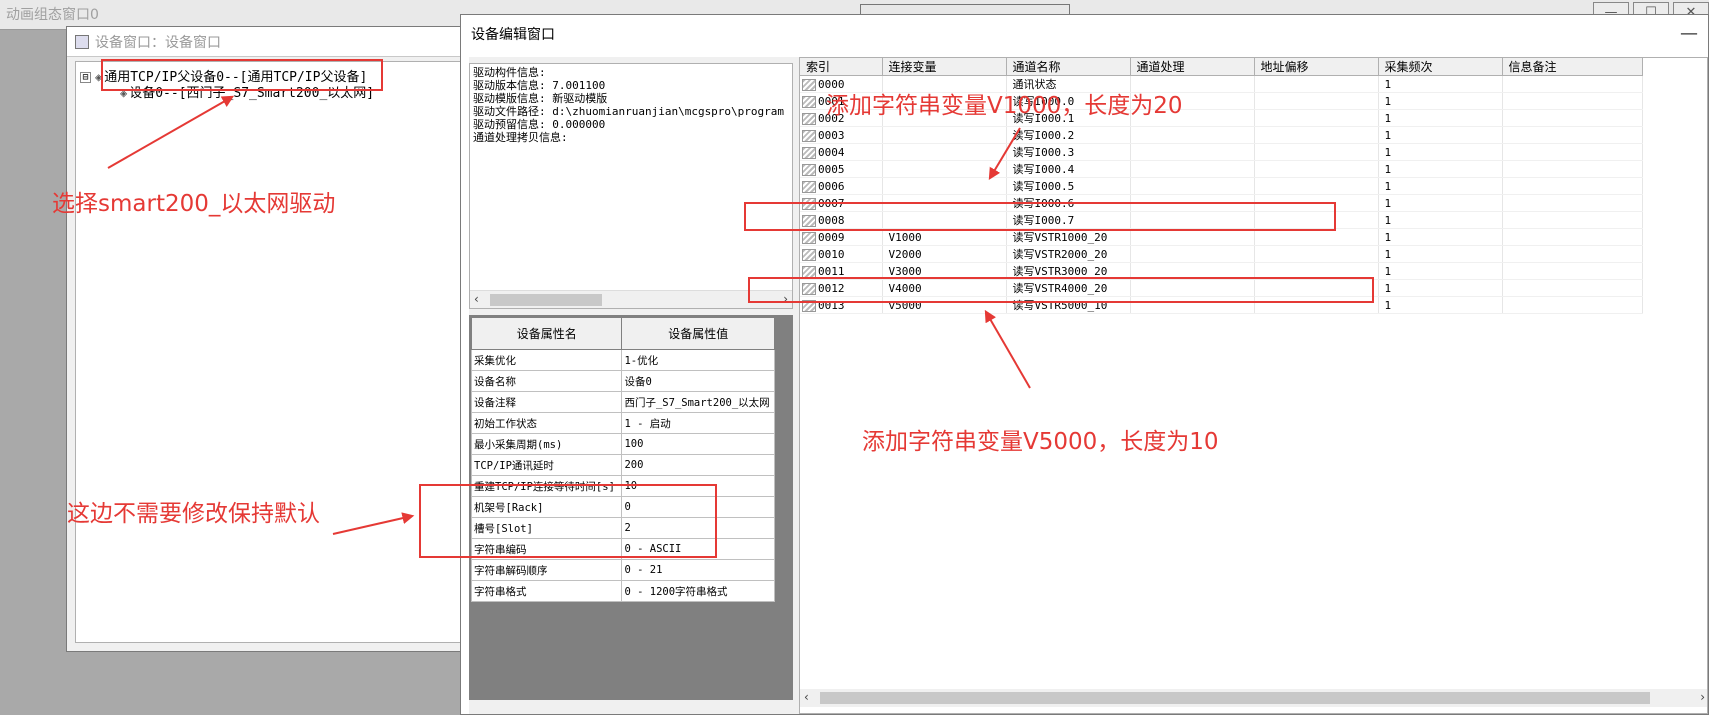 This screenshot has width=1709, height=715. What do you see at coordinates (698, 381) in the screenshot?
I see `property-value-cell: 设备0` at bounding box center [698, 381].